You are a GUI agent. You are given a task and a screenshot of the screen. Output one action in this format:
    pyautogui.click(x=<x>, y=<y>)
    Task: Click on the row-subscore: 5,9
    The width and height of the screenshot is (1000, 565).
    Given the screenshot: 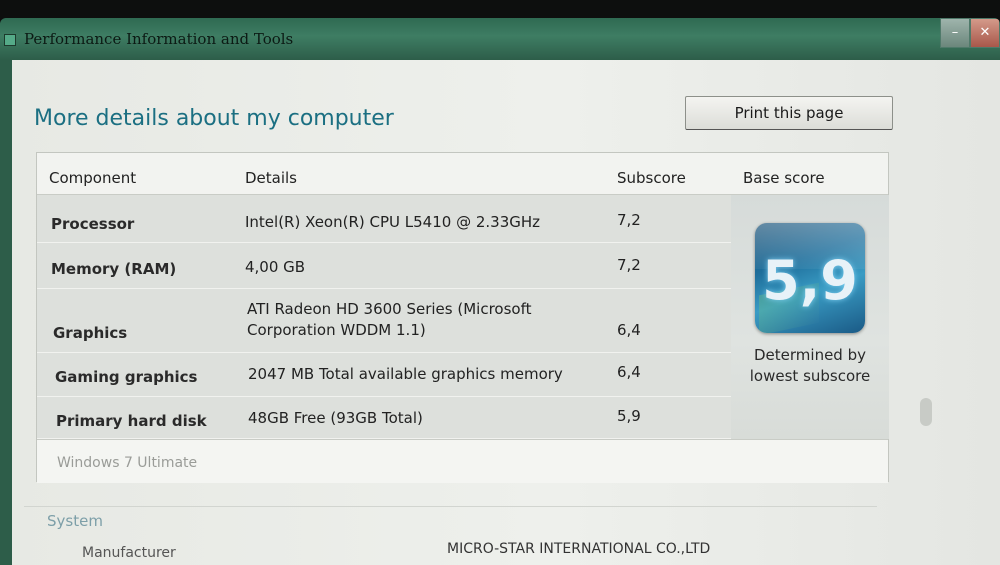 What is the action you would take?
    pyautogui.click(x=629, y=416)
    